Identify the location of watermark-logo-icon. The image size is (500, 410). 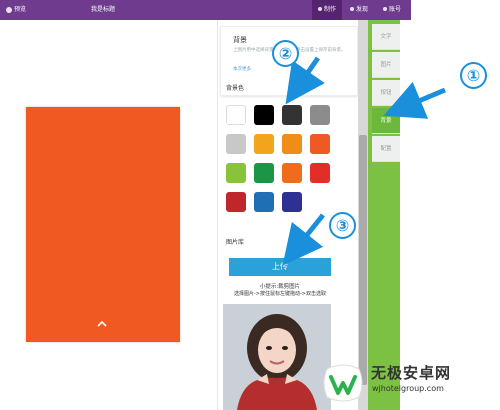
(343, 383).